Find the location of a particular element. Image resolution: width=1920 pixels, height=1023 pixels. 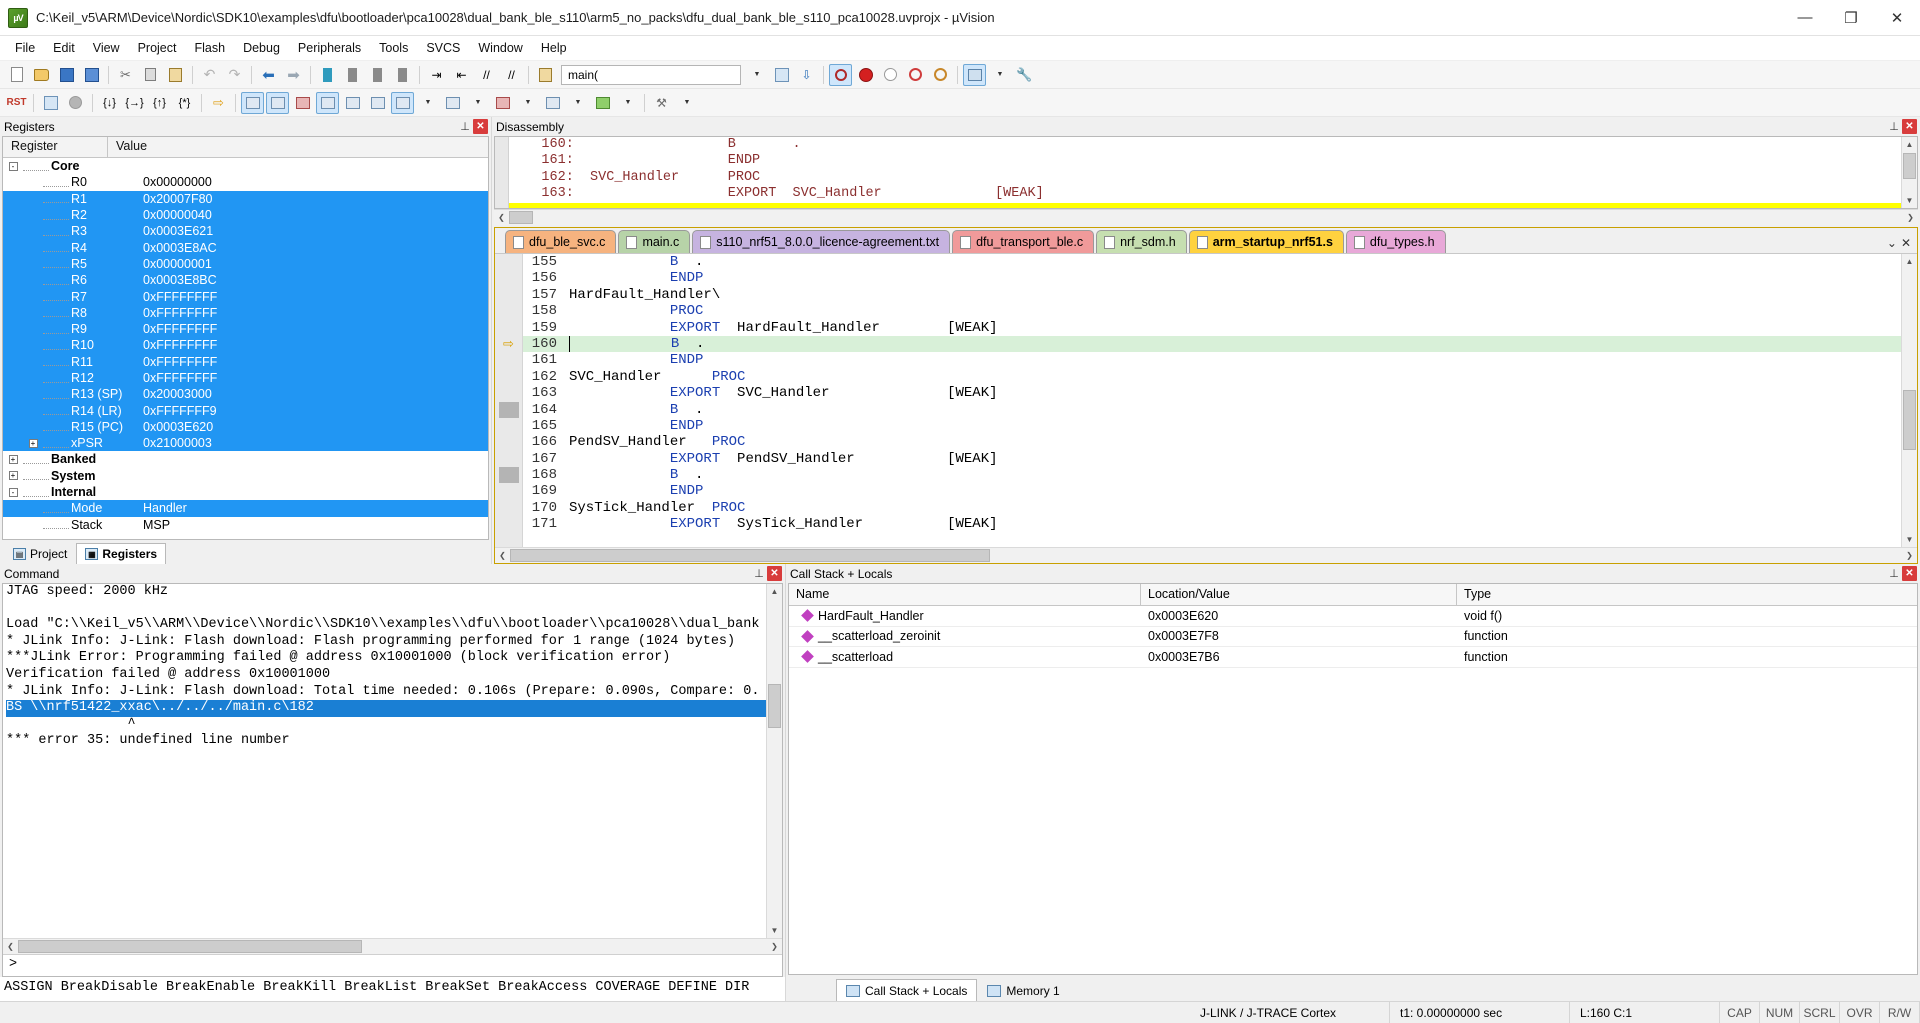

new-file-icon is located at coordinates (16, 75).